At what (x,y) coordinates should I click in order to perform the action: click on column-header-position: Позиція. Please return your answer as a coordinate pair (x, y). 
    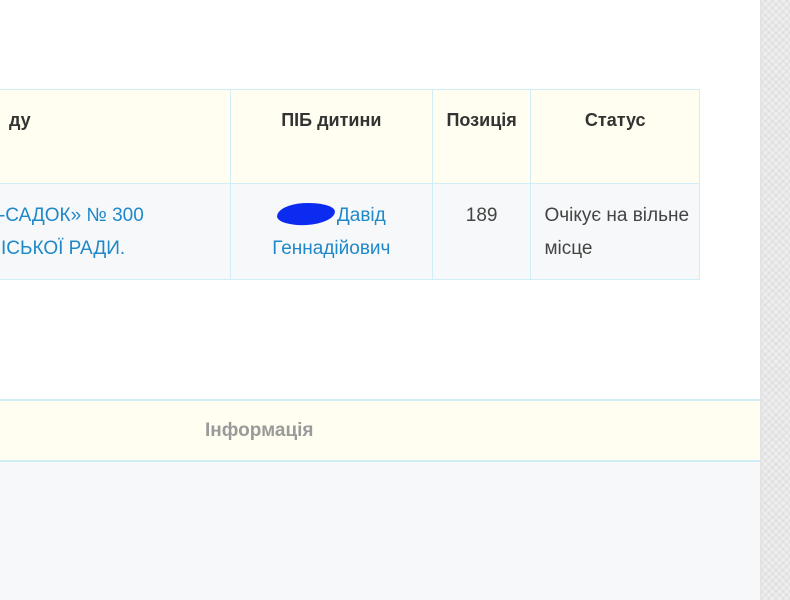
    Looking at the image, I should click on (481, 136).